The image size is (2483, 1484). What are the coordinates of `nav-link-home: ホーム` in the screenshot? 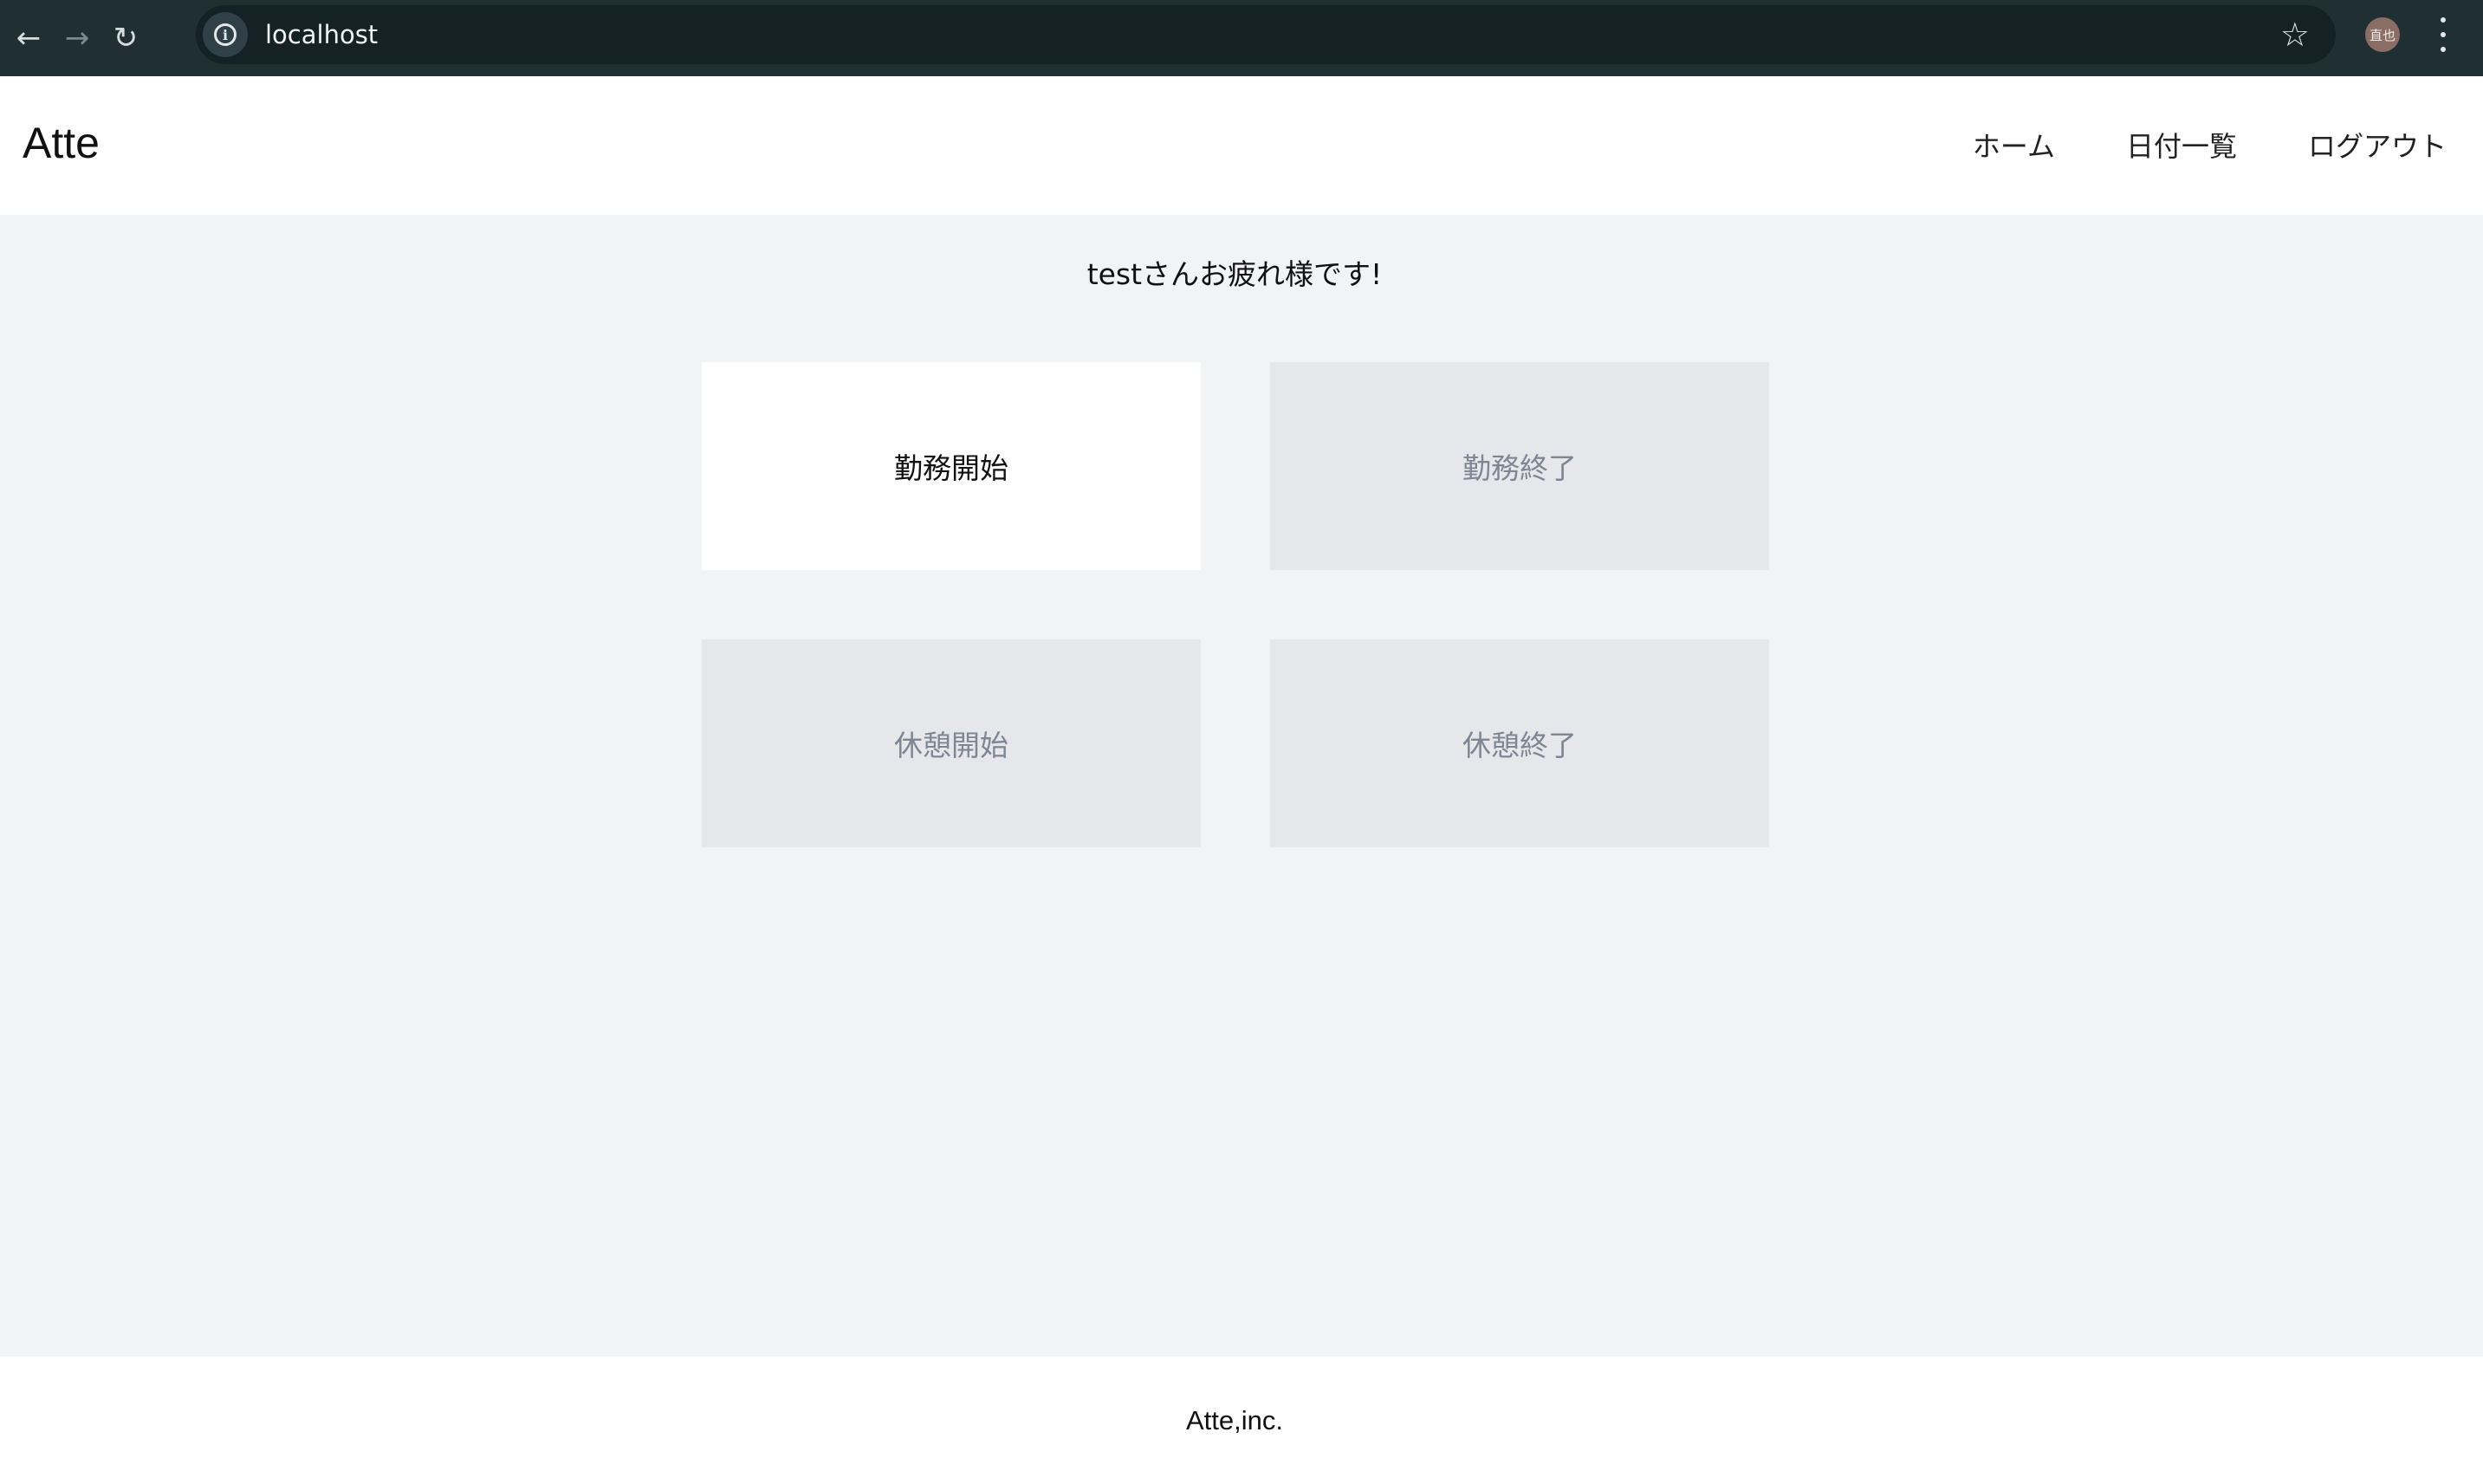 It's located at (2014, 145).